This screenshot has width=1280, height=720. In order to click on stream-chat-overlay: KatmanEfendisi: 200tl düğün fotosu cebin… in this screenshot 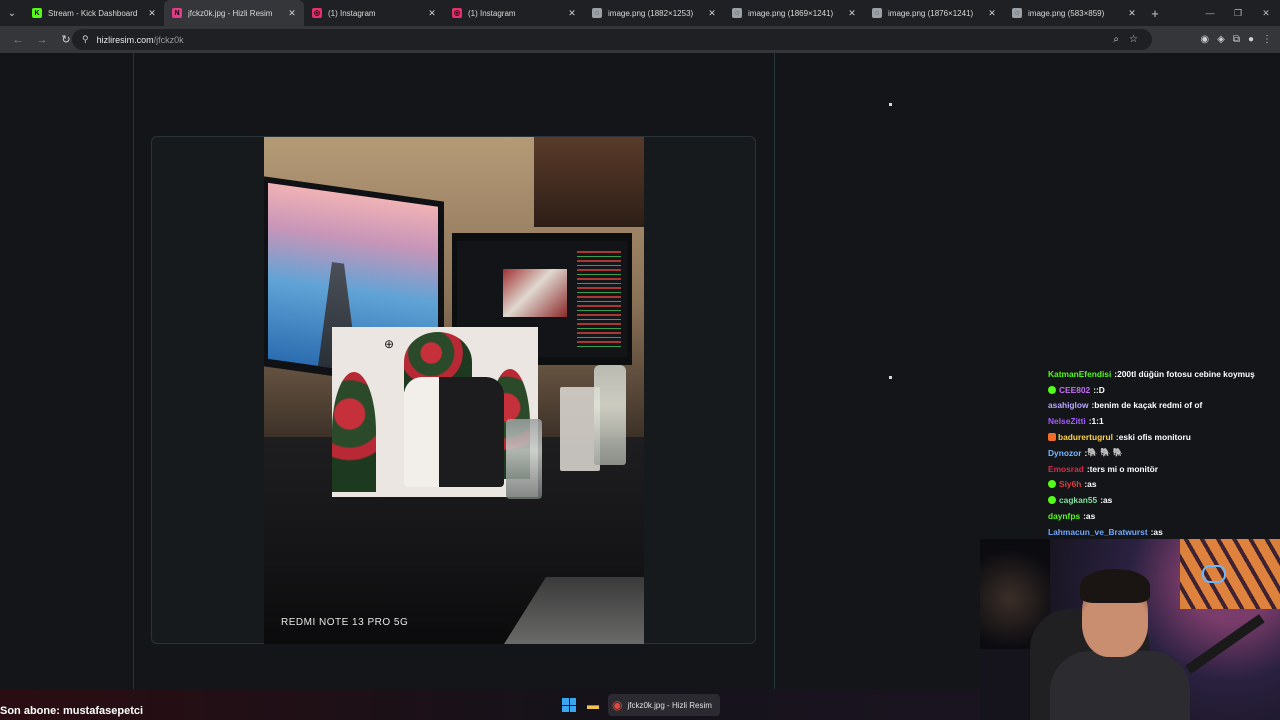, I will do `click(1164, 453)`.